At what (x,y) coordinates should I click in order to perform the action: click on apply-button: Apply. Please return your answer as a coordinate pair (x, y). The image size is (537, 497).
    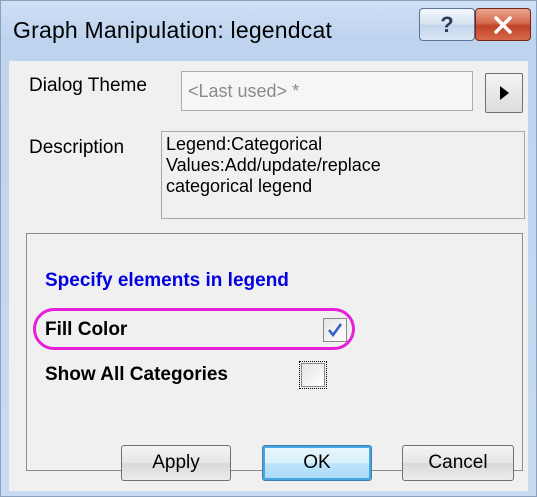
    Looking at the image, I should click on (176, 463).